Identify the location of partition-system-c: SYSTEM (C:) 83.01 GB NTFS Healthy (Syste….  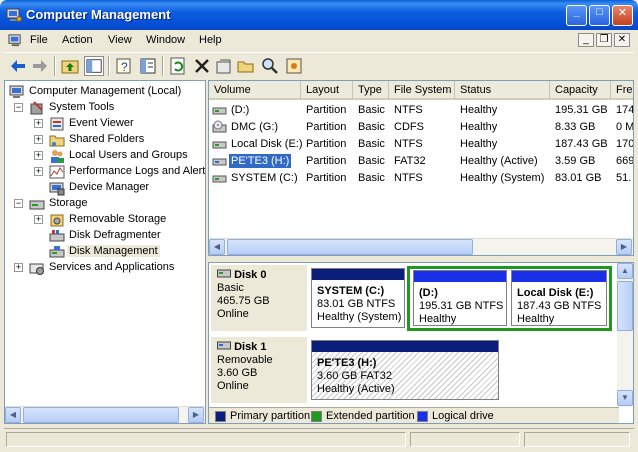
(358, 298).